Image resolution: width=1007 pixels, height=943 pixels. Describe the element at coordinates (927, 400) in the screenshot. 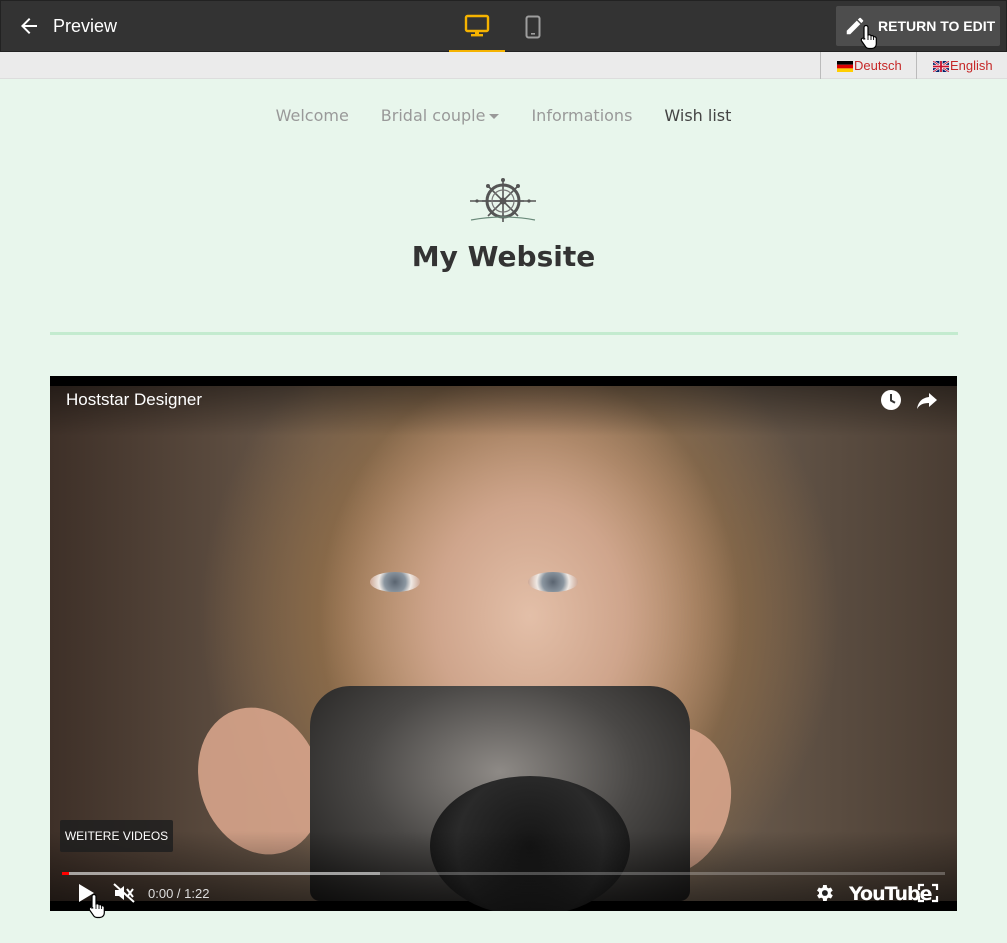

I see `share-arrow-icon` at that location.